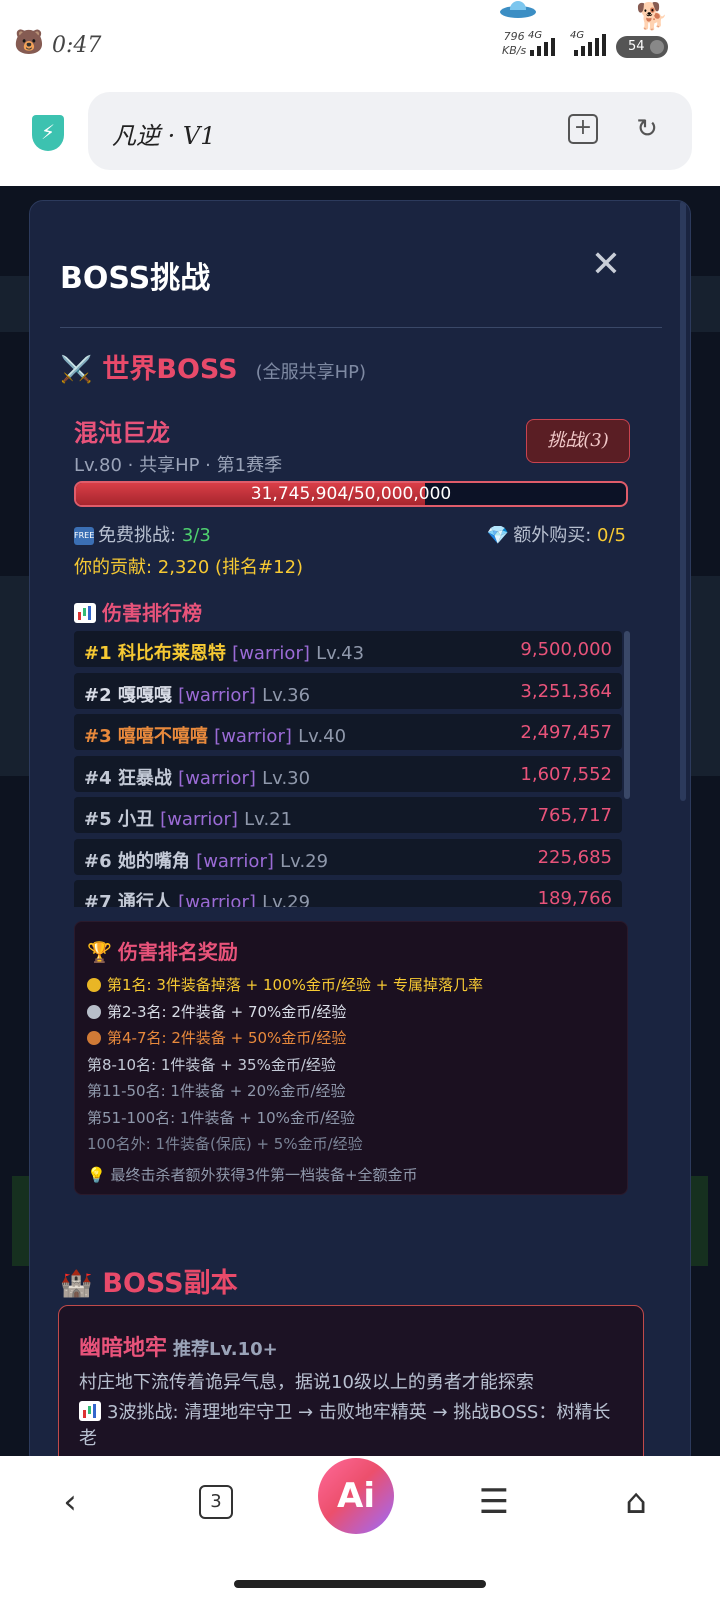  I want to click on reward-line: 第11-50名: 1件装备 + 20%金币/经验, so click(216, 1090).